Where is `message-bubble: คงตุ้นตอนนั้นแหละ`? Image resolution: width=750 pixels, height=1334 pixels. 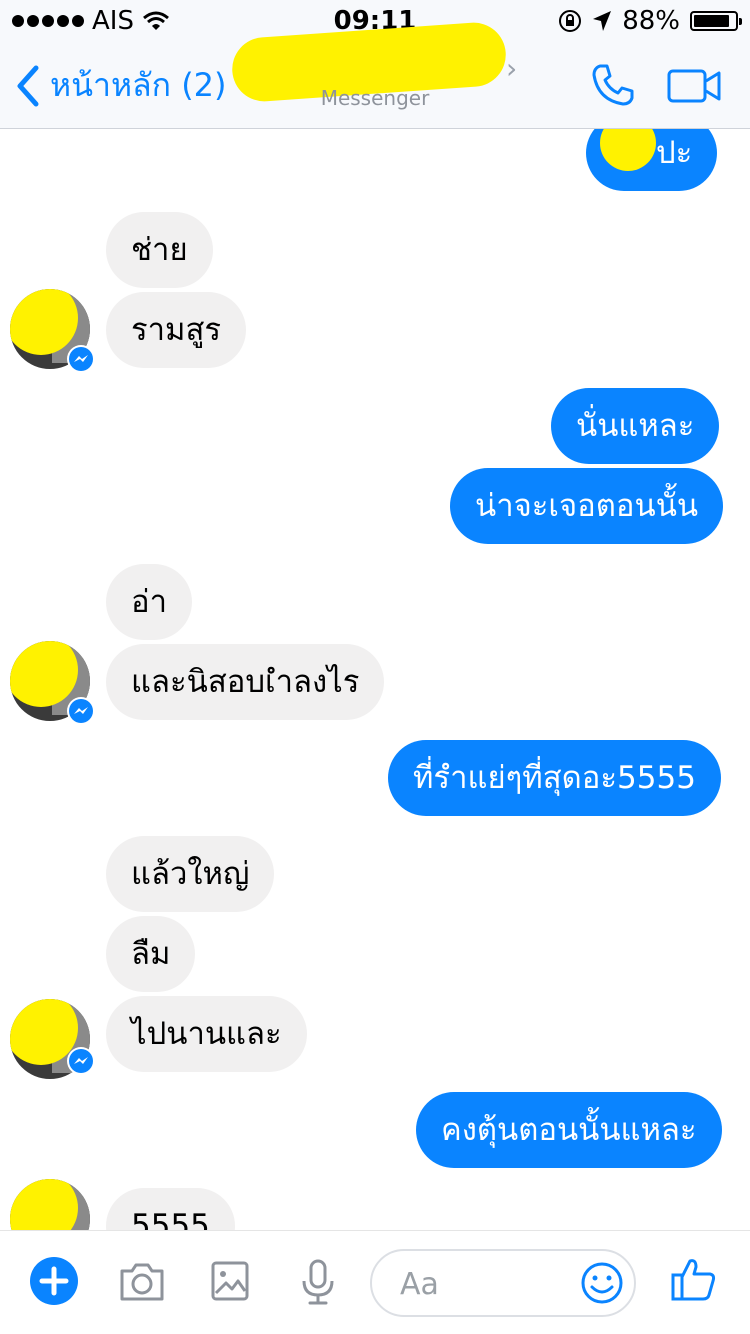 message-bubble: คงตุ้นตอนนั้นแหละ is located at coordinates (569, 1130).